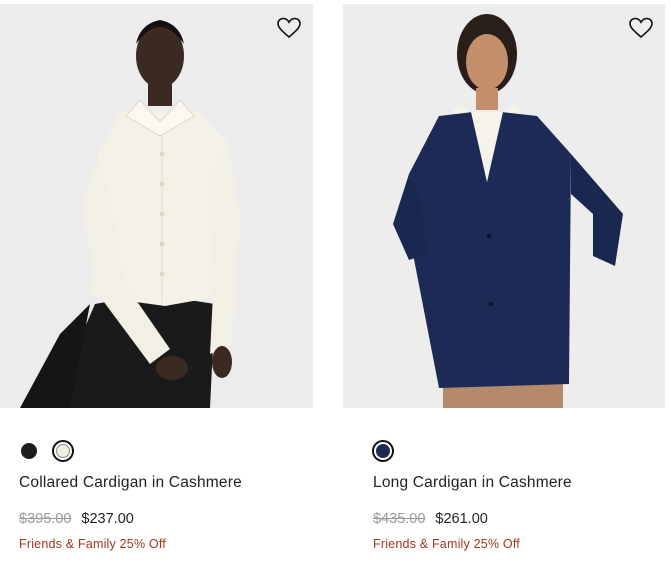  Describe the element at coordinates (130, 483) in the screenshot. I see `product-name: Collared Cardigan in Cashmere` at that location.